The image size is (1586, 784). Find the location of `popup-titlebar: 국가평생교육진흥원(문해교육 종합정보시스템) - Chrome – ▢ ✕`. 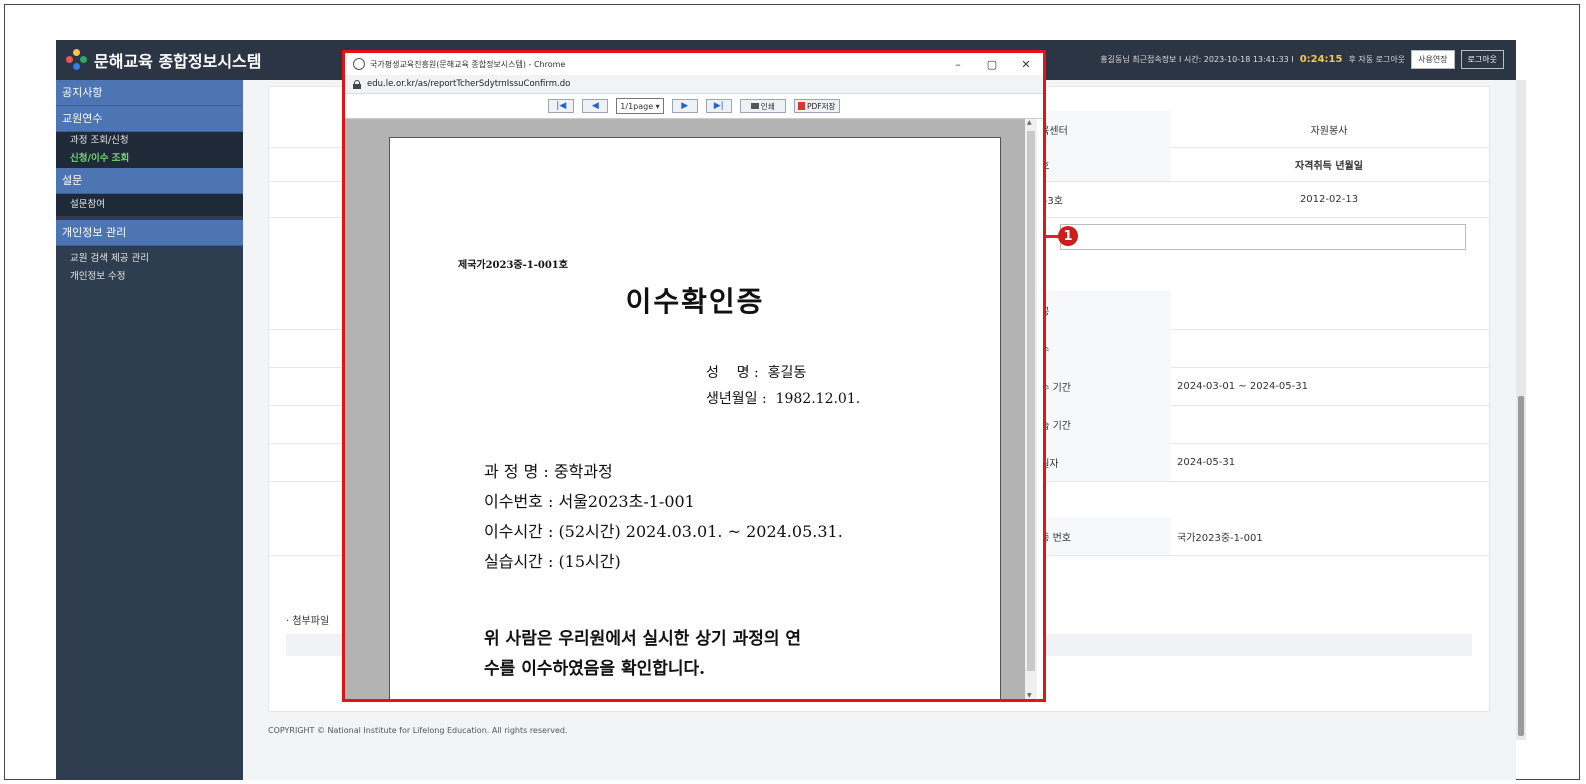

popup-titlebar: 국가평생교육진흥원(문해교육 종합정보시스템) - Chrome – ▢ ✕ is located at coordinates (694, 64).